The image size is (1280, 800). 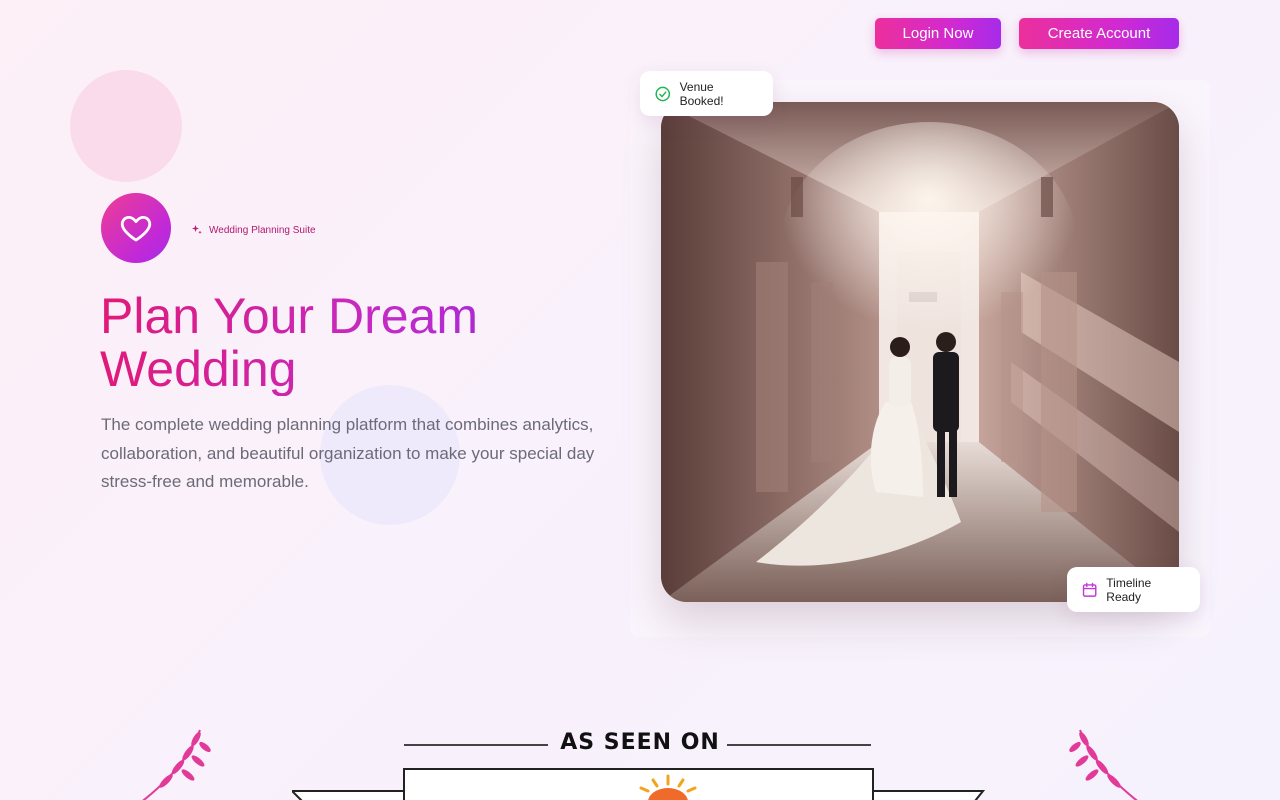 I want to click on page-title: Plan Your Dream Wedding, so click(x=360, y=343).